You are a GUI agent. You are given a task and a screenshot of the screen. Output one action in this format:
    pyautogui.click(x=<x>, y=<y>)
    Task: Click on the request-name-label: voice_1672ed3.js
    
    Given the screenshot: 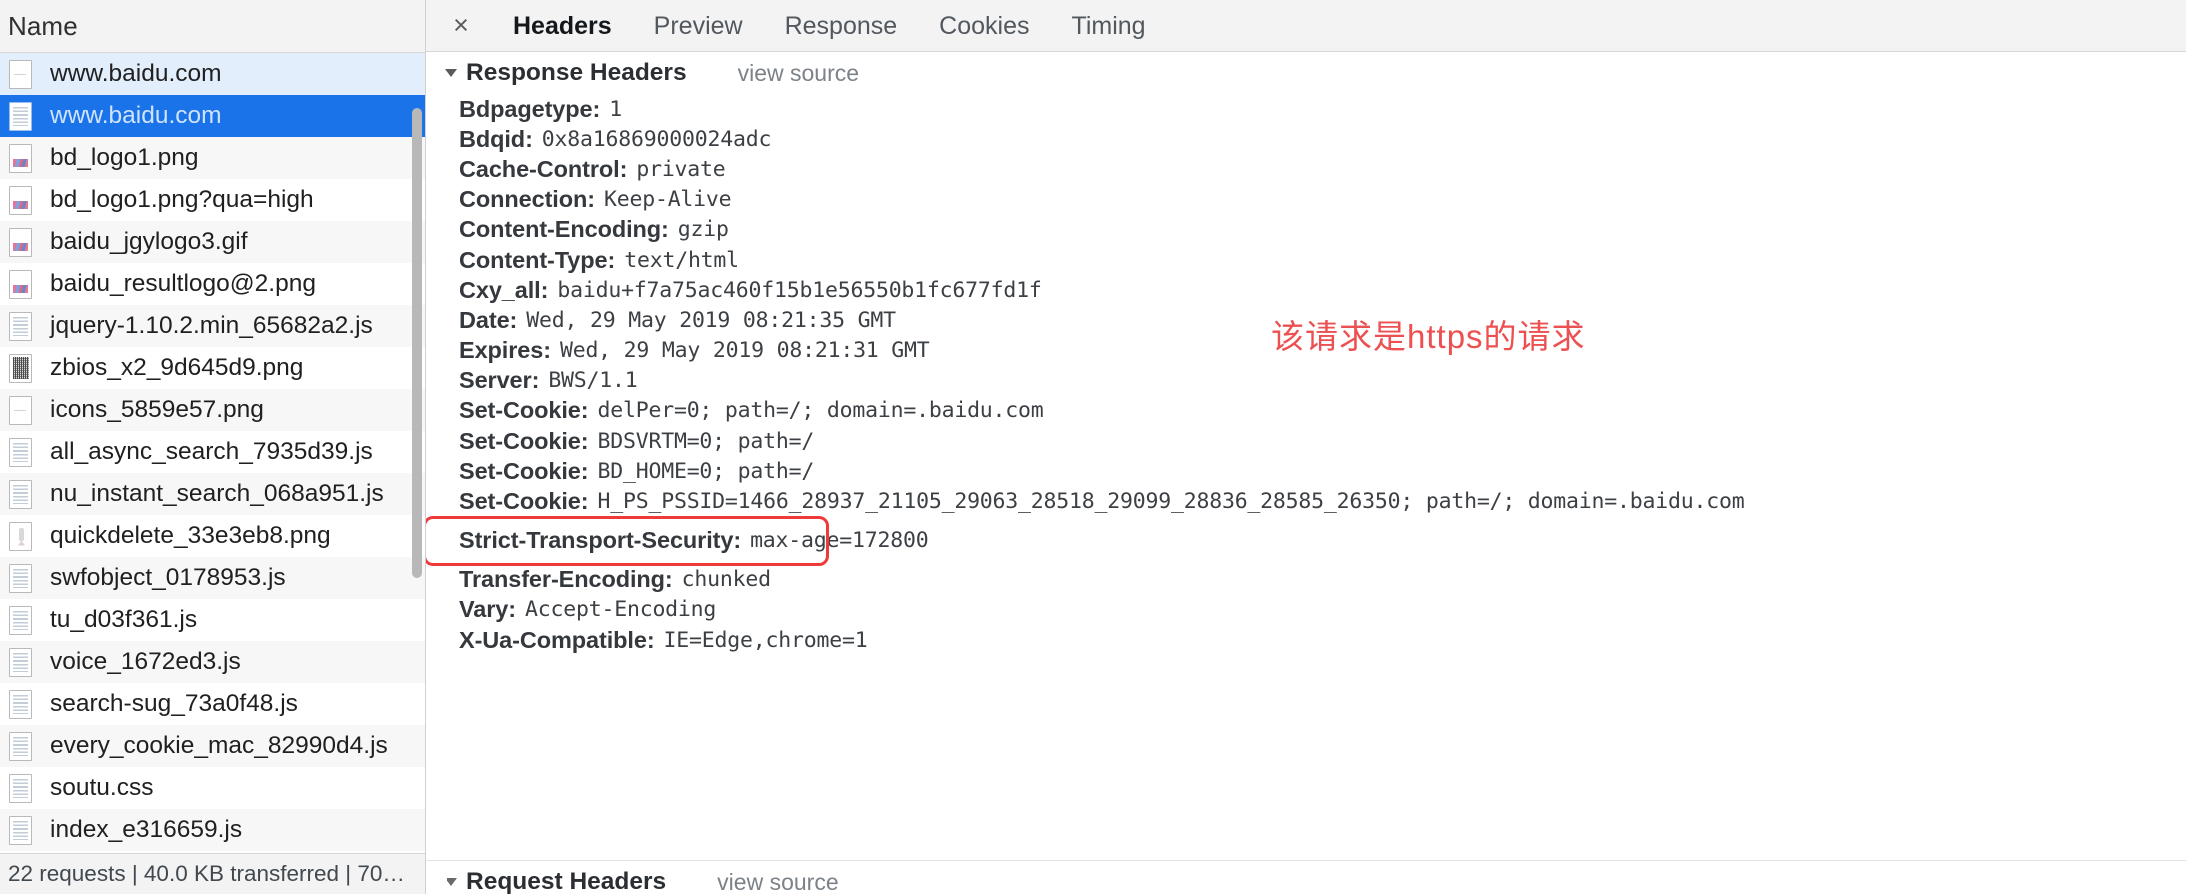 What is the action you would take?
    pyautogui.click(x=145, y=661)
    